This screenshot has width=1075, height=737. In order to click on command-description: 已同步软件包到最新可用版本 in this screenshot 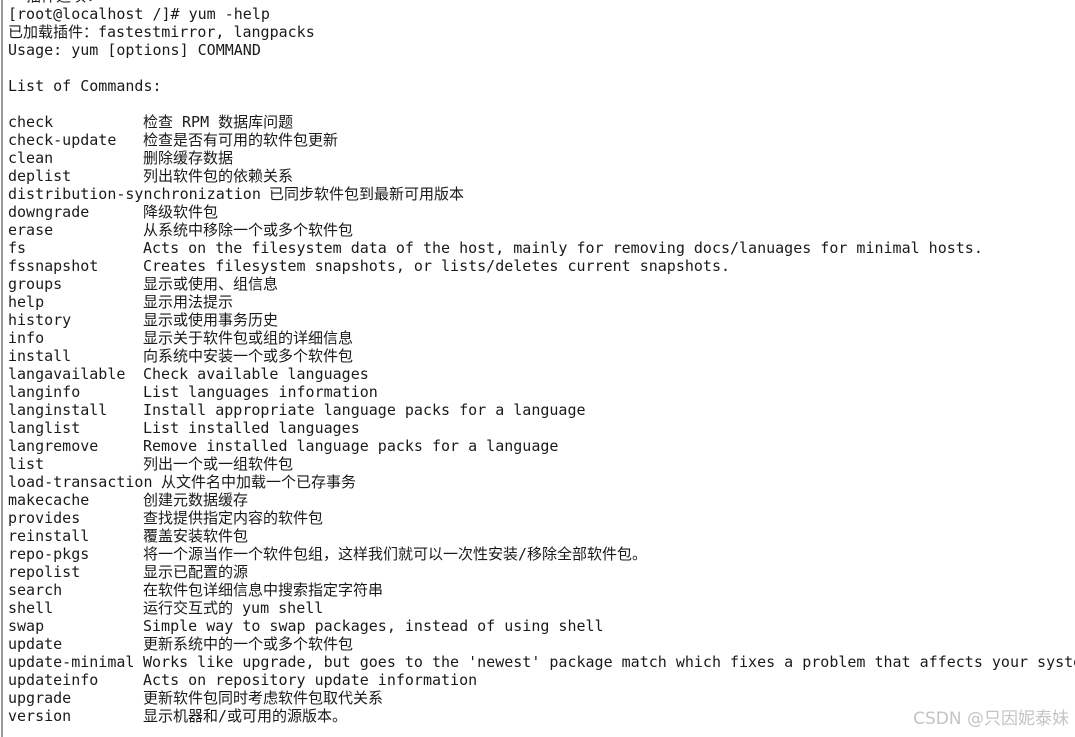, I will do `click(367, 194)`.